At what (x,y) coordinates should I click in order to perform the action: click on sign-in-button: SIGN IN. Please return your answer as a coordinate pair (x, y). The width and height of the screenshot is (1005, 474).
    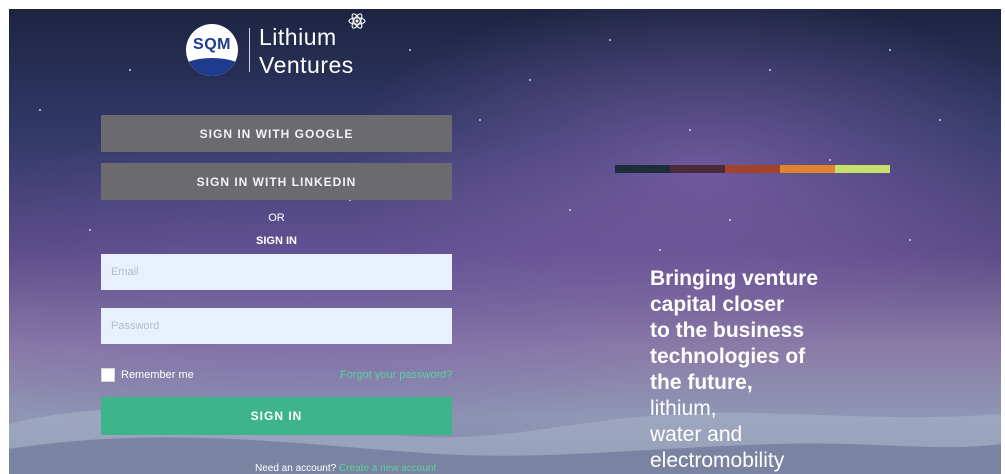
    Looking at the image, I should click on (276, 416).